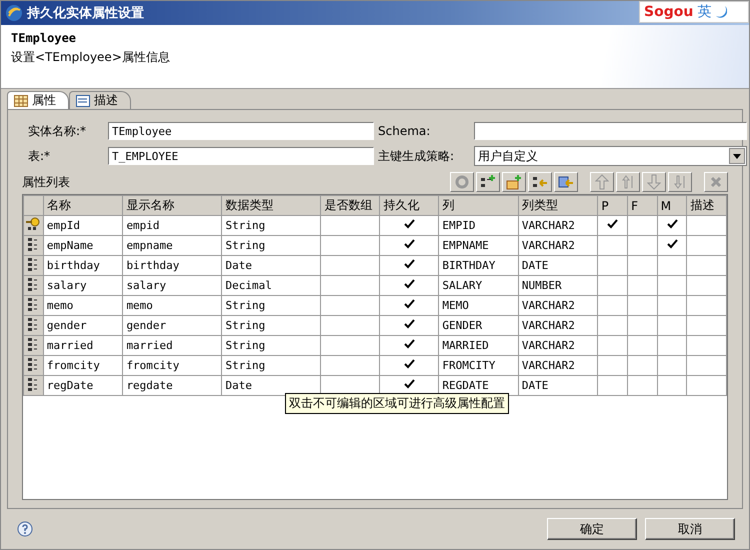  Describe the element at coordinates (271, 206) in the screenshot. I see `column-header: 数据类型` at that location.